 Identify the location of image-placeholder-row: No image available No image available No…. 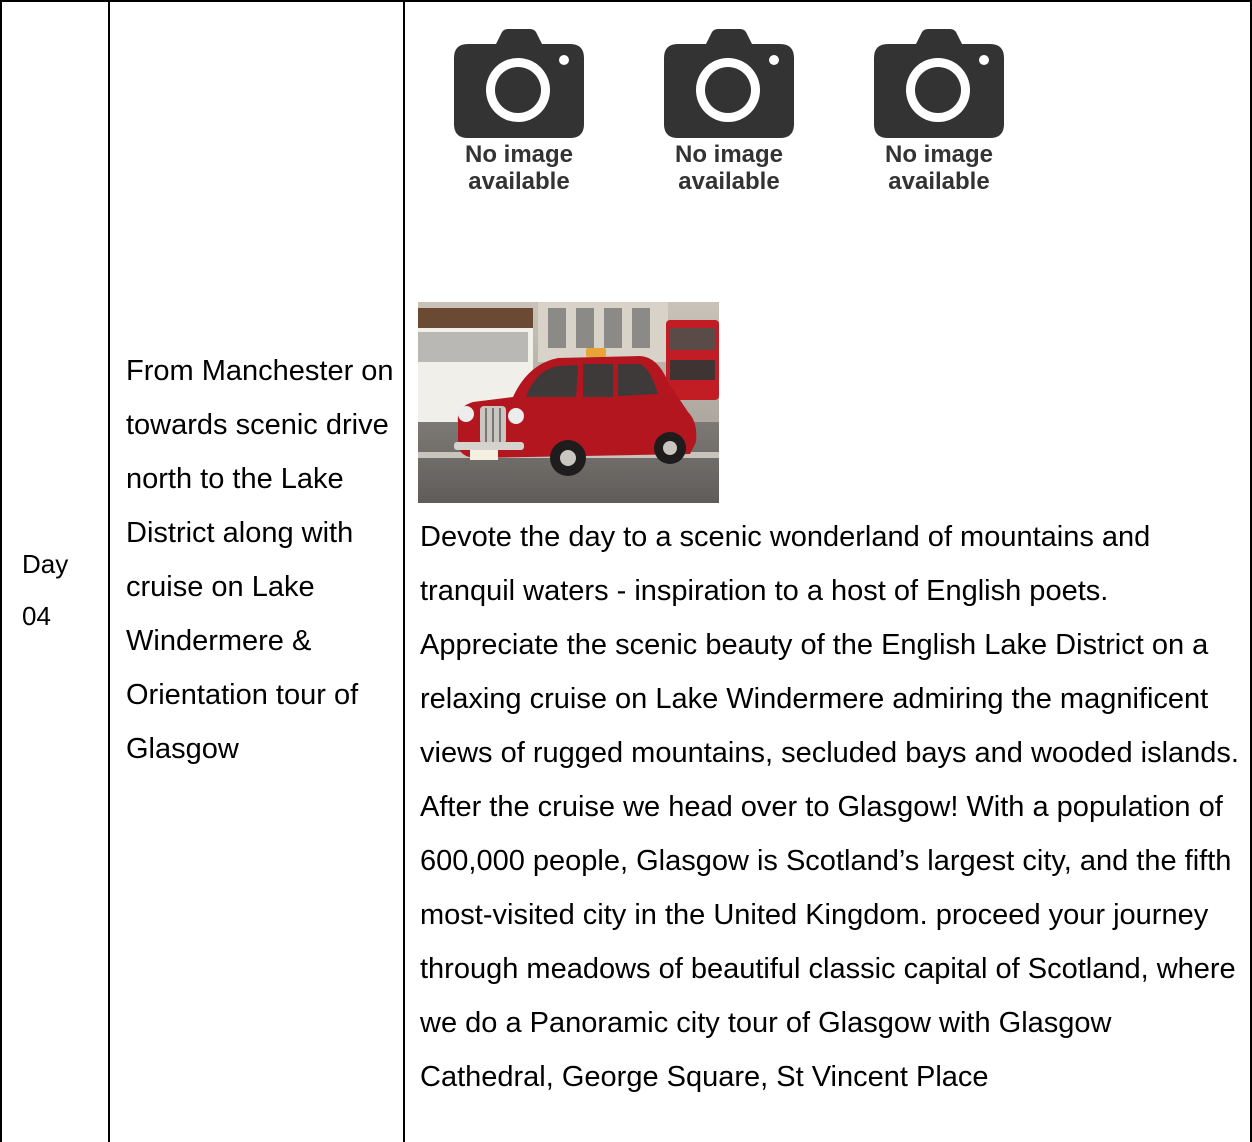
(729, 111).